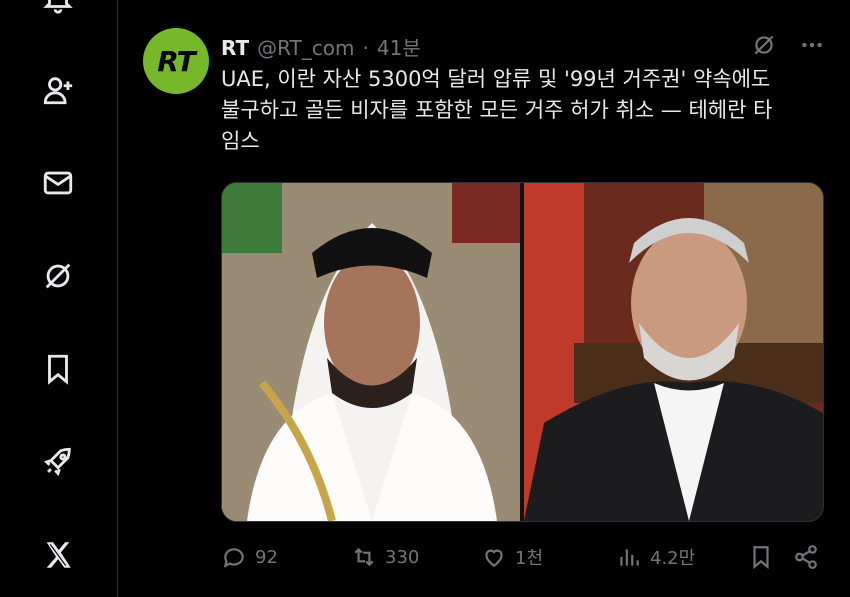 The image size is (850, 597). Describe the element at coordinates (305, 48) in the screenshot. I see `author-handle: @RT_com` at that location.